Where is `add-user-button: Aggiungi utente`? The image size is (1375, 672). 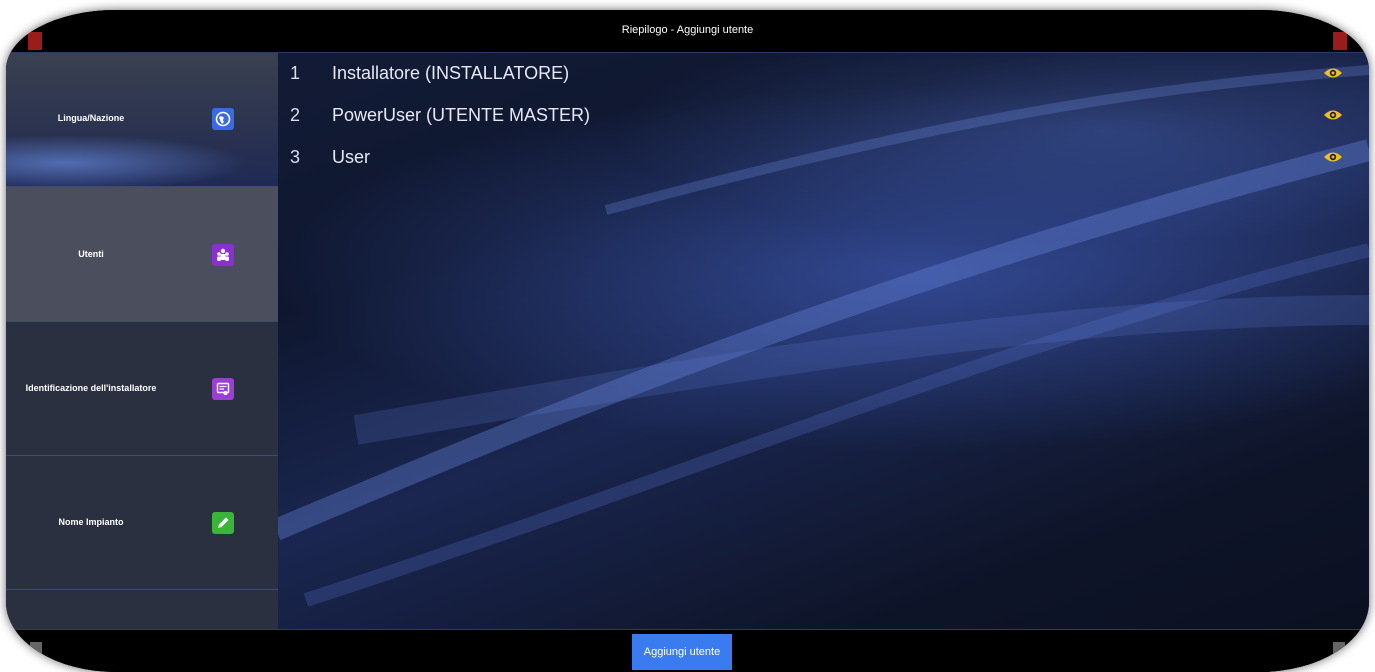
add-user-button: Aggiungi utente is located at coordinates (682, 652).